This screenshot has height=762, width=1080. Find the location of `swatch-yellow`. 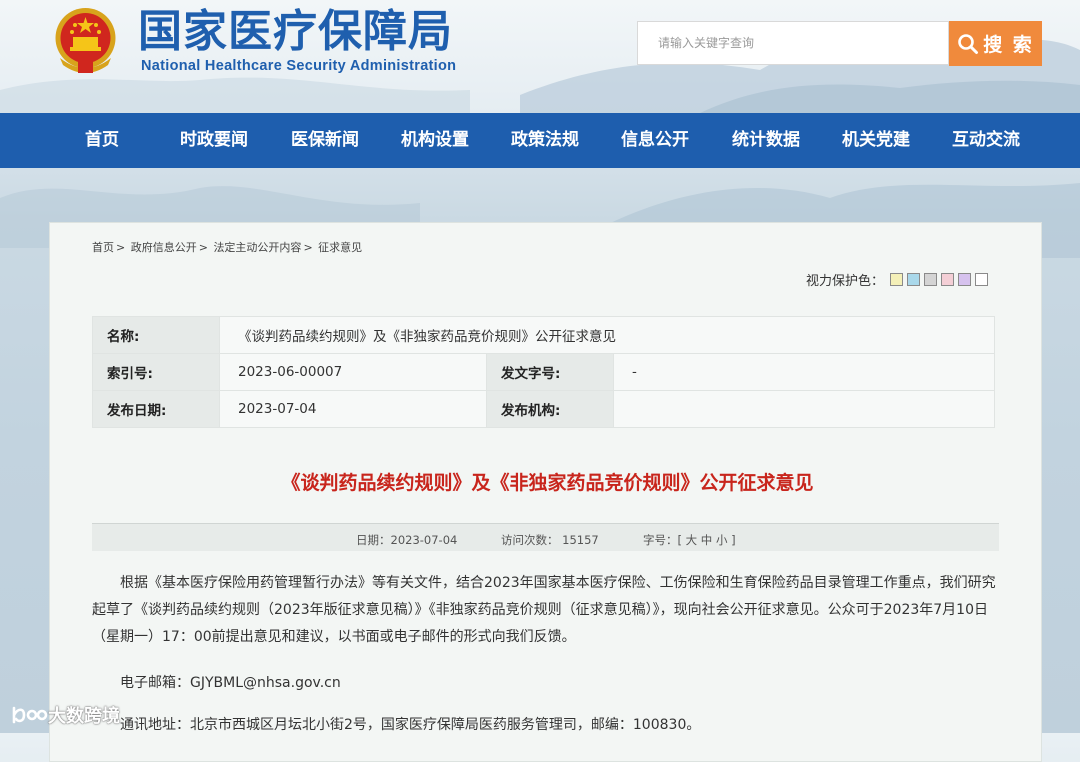

swatch-yellow is located at coordinates (897, 279).